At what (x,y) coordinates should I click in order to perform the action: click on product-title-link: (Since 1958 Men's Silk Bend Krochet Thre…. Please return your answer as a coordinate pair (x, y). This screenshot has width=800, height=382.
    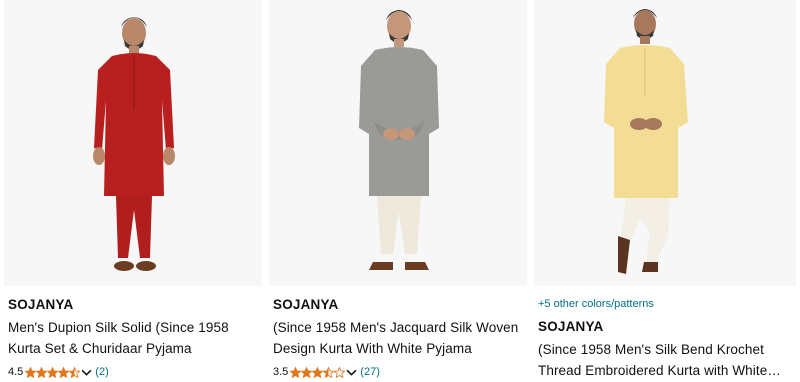
    Looking at the image, I should click on (665, 360).